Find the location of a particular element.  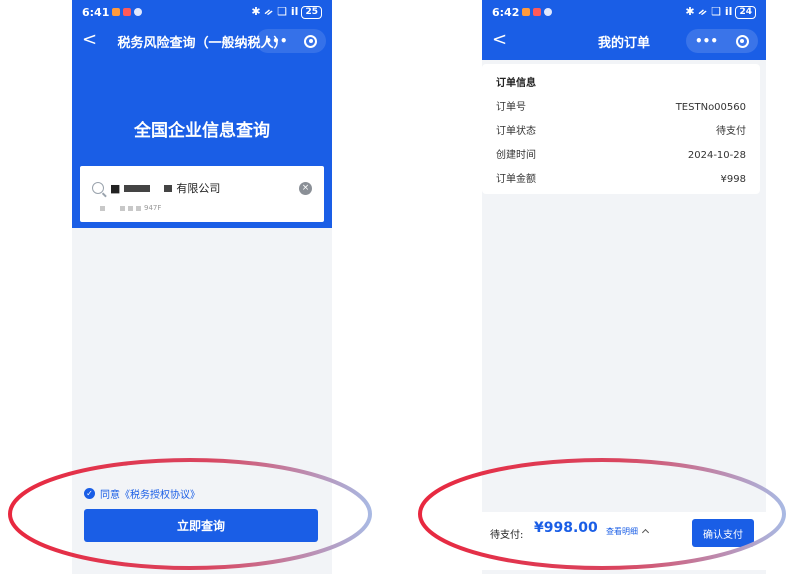

order-info-title: 订单信息 is located at coordinates (516, 83).